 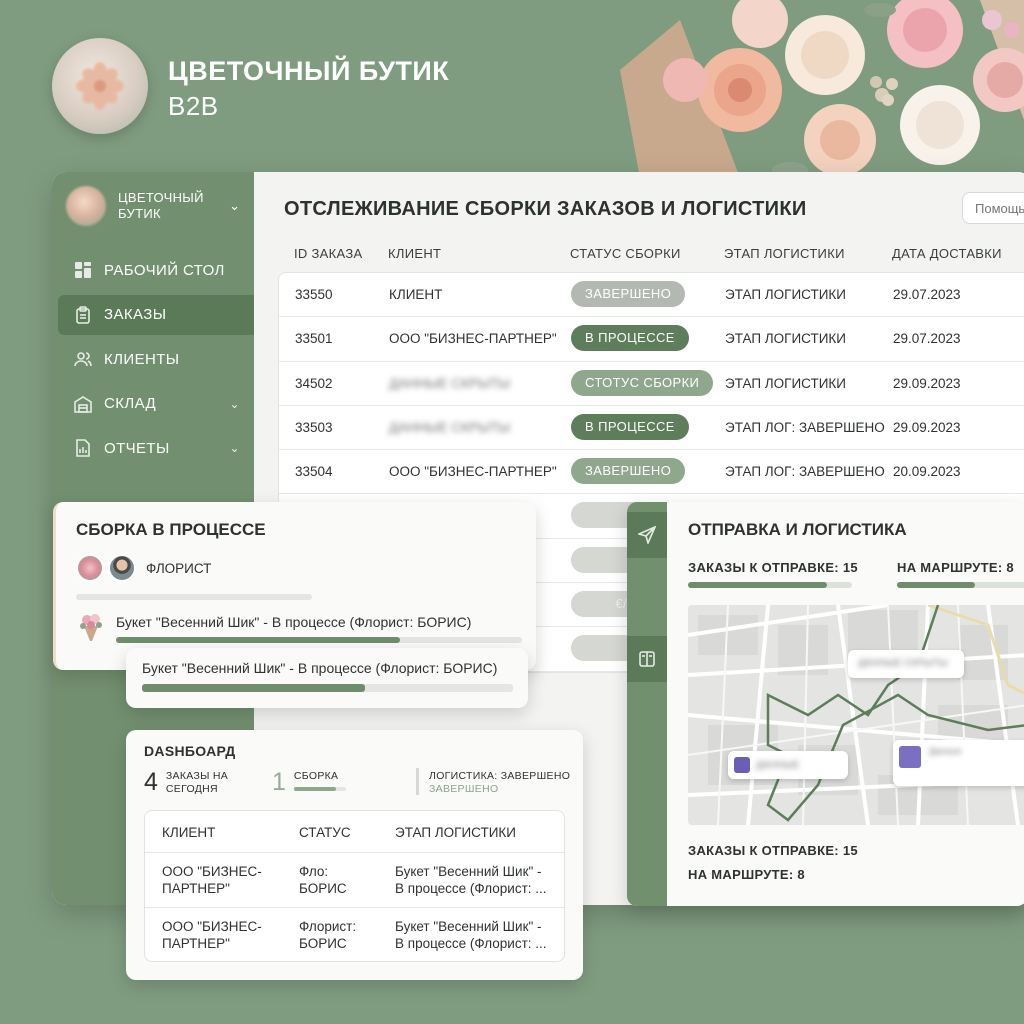 I want to click on sidebar-brand-name: ЦВЕТОЧНЫЙ БУТИК, so click(x=161, y=205).